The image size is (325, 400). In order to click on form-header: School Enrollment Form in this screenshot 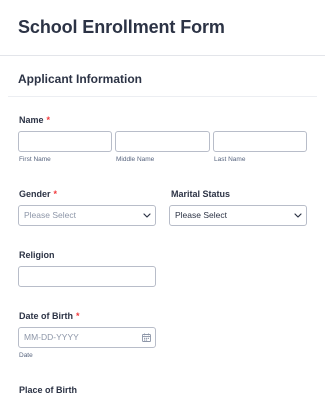, I will do `click(162, 28)`.